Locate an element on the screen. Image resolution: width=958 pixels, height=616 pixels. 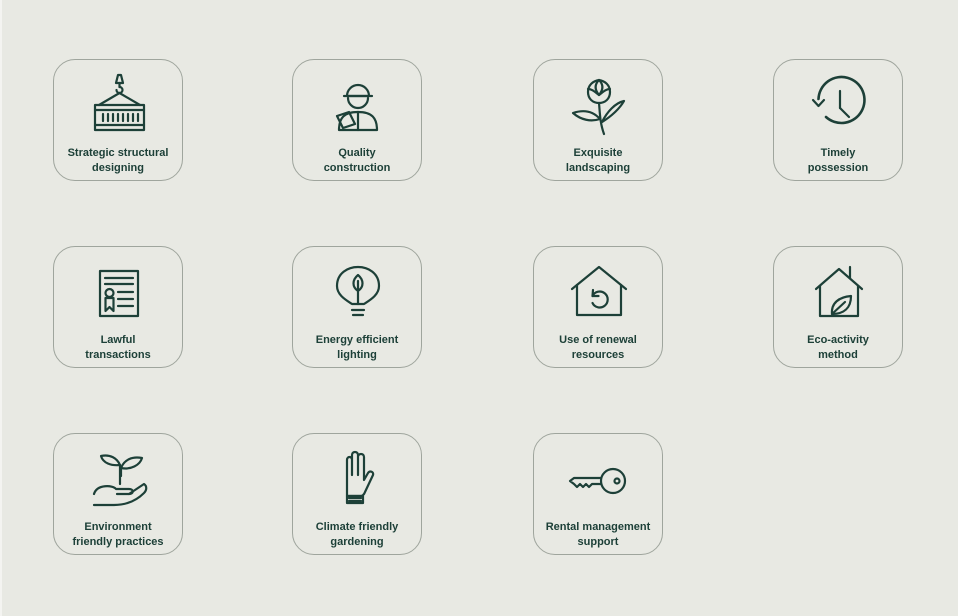
feature-card-quality-construction: Quality construction is located at coordinates (357, 120).